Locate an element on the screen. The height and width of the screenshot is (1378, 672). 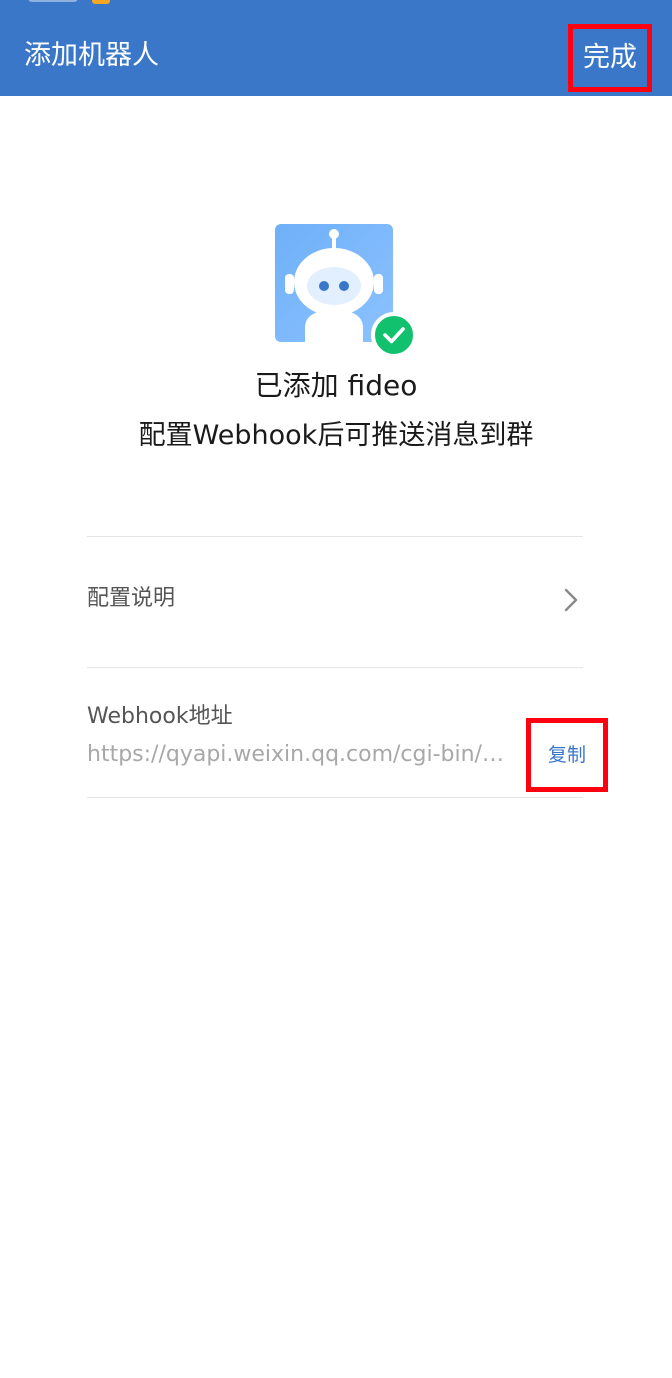
copy-button: 复制 is located at coordinates (567, 755).